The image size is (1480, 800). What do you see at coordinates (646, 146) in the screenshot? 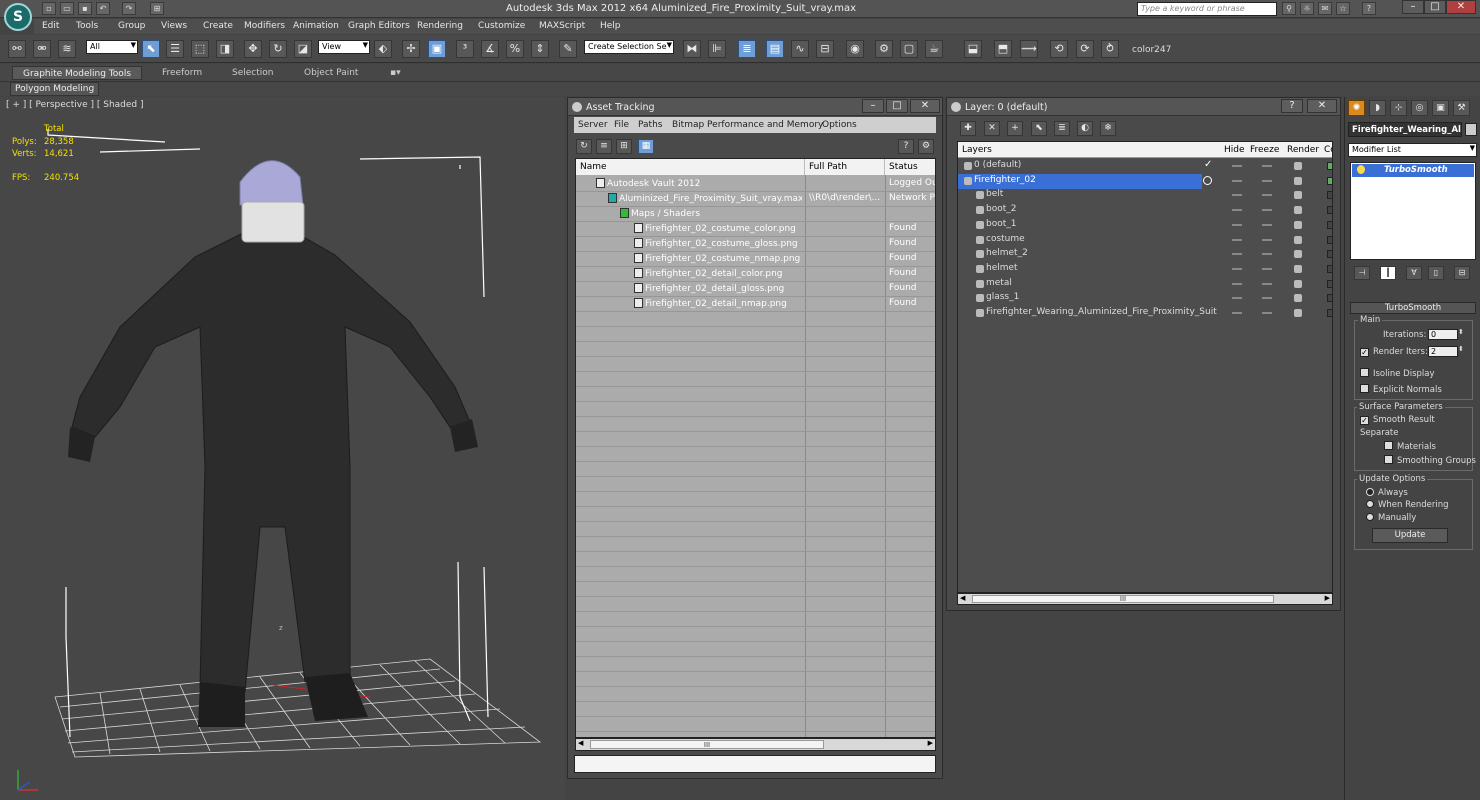
I see `table-view-icon: ▦` at bounding box center [646, 146].